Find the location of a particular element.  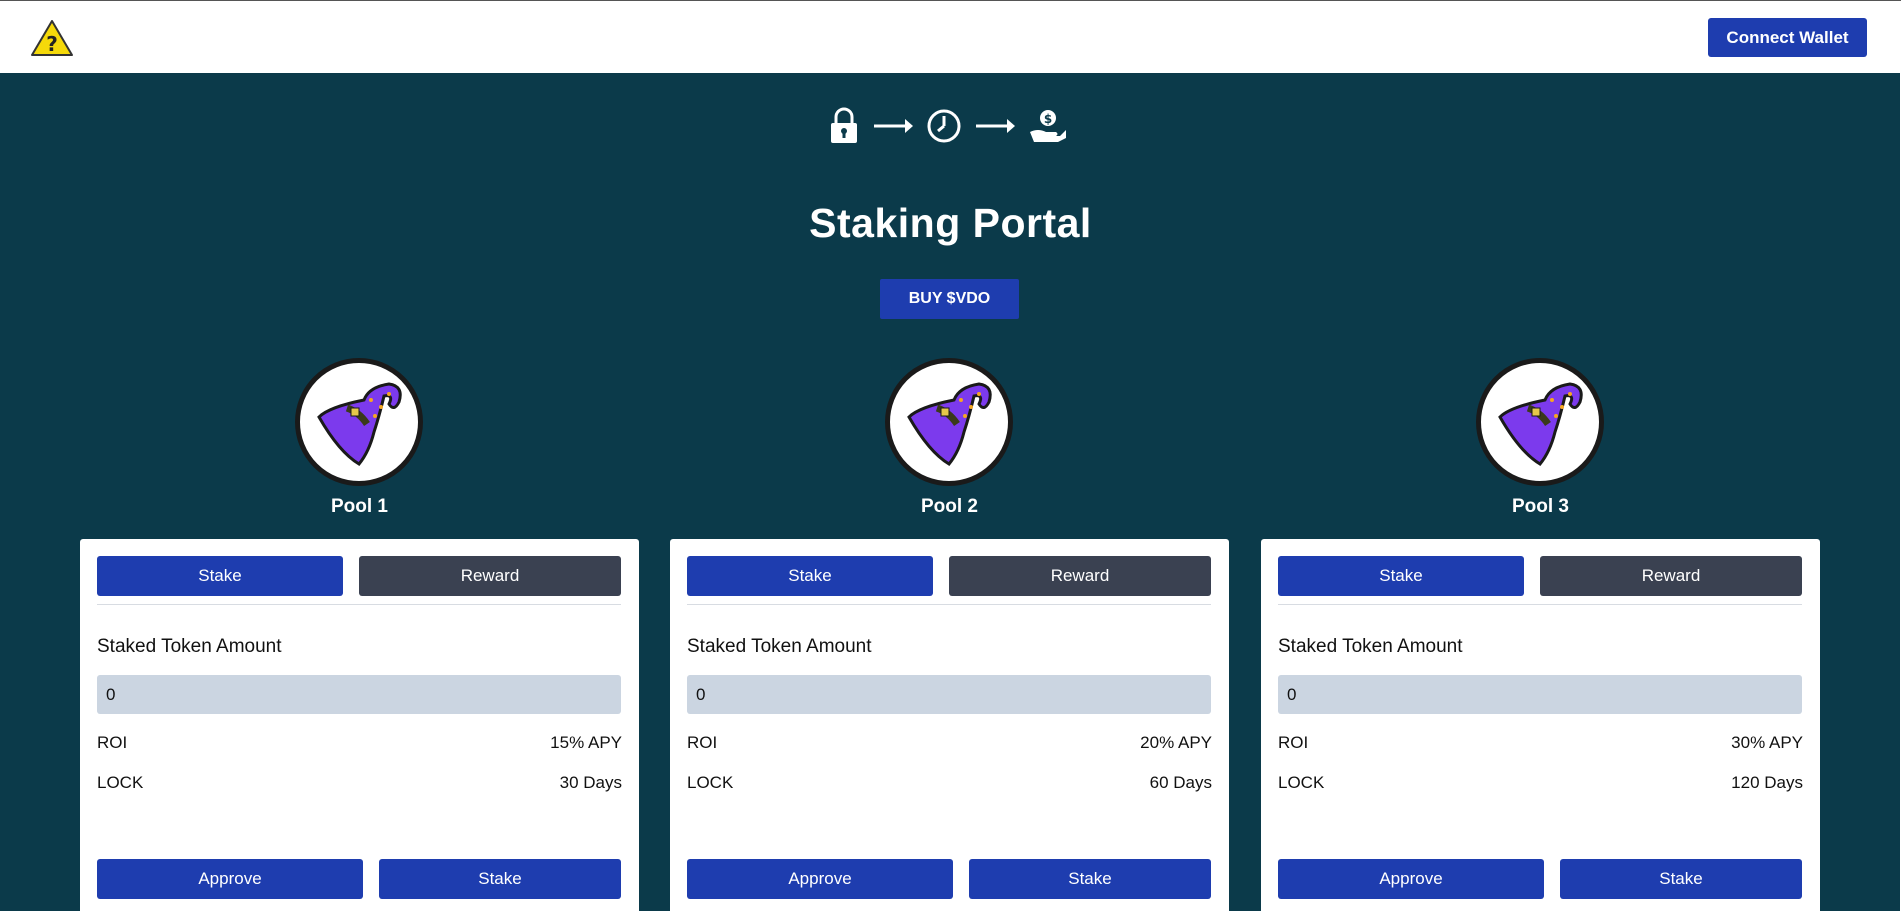

roi-value: 20% APY is located at coordinates (1176, 742).